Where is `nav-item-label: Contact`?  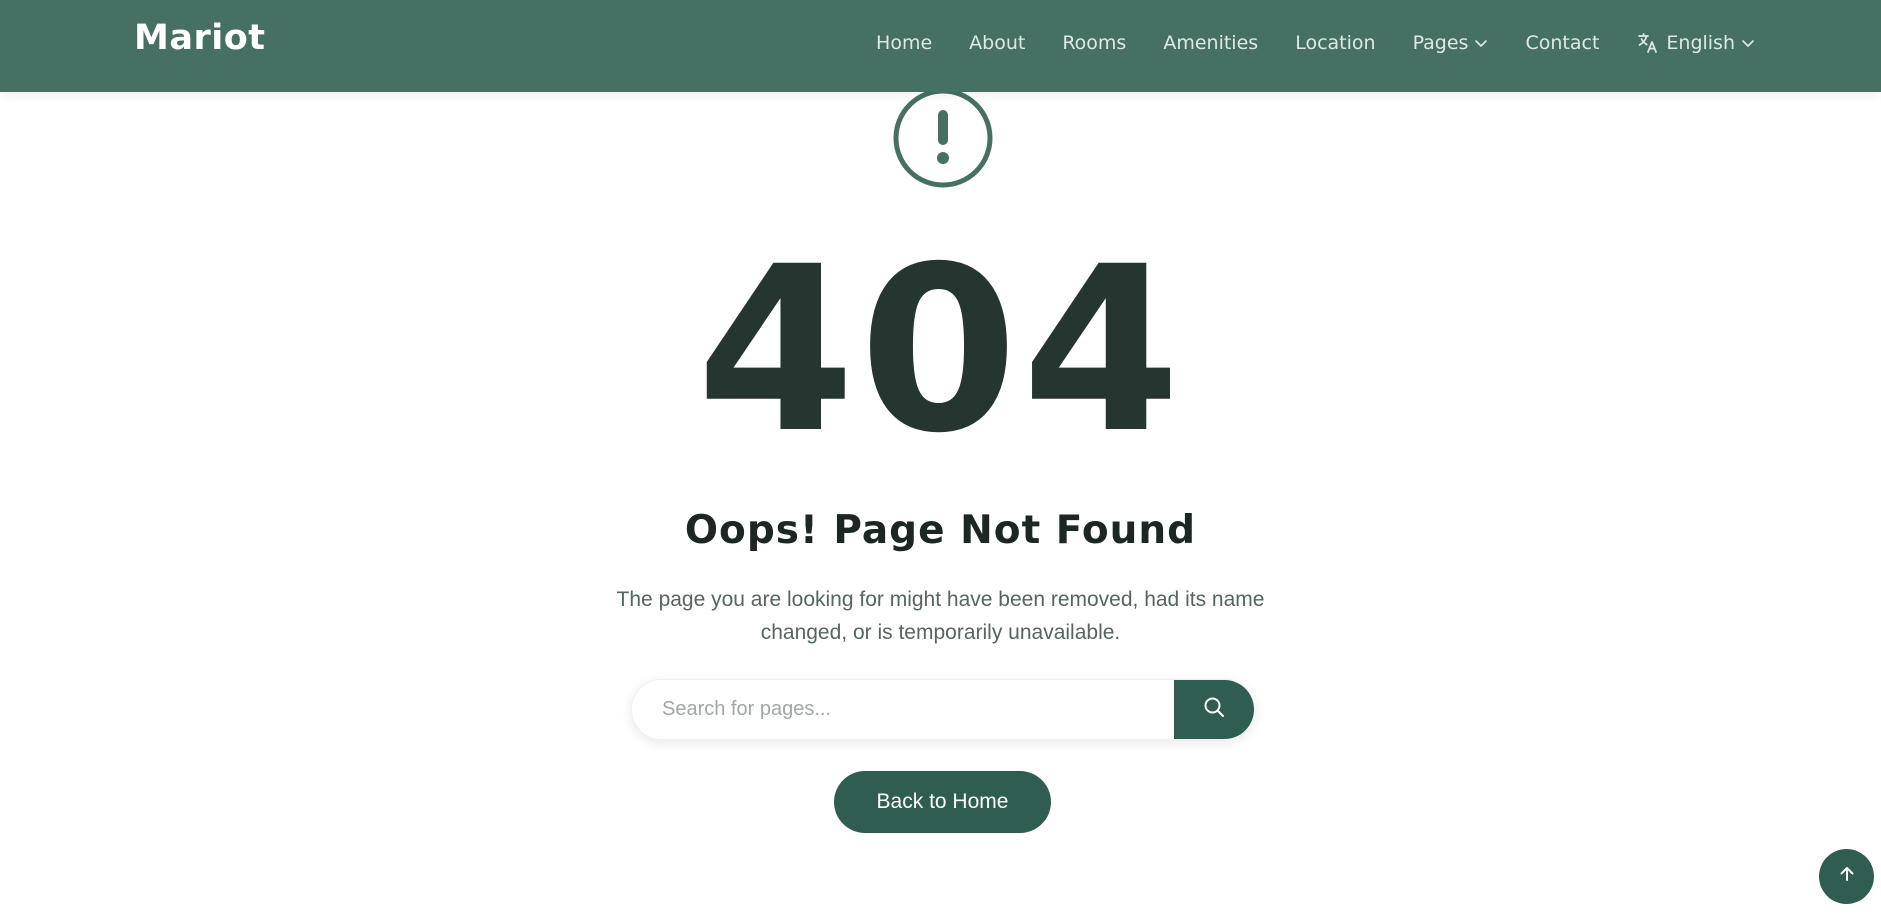 nav-item-label: Contact is located at coordinates (1562, 43).